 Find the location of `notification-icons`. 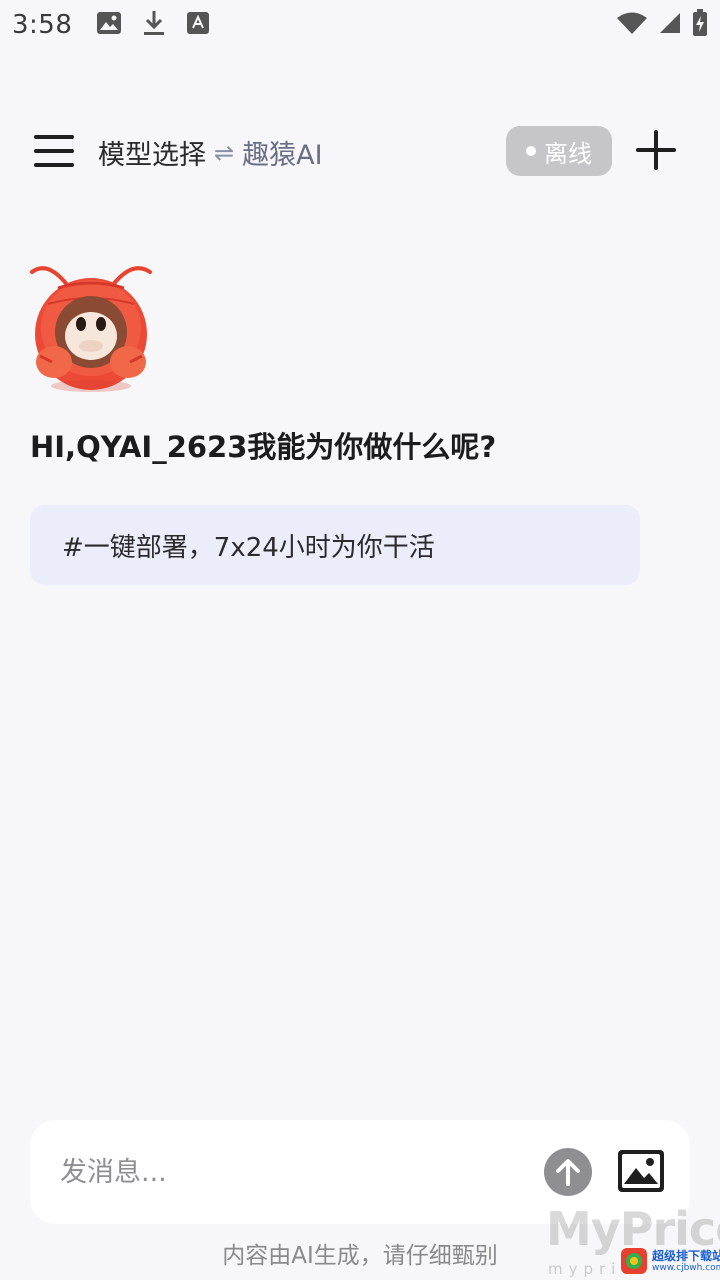

notification-icons is located at coordinates (153, 25).